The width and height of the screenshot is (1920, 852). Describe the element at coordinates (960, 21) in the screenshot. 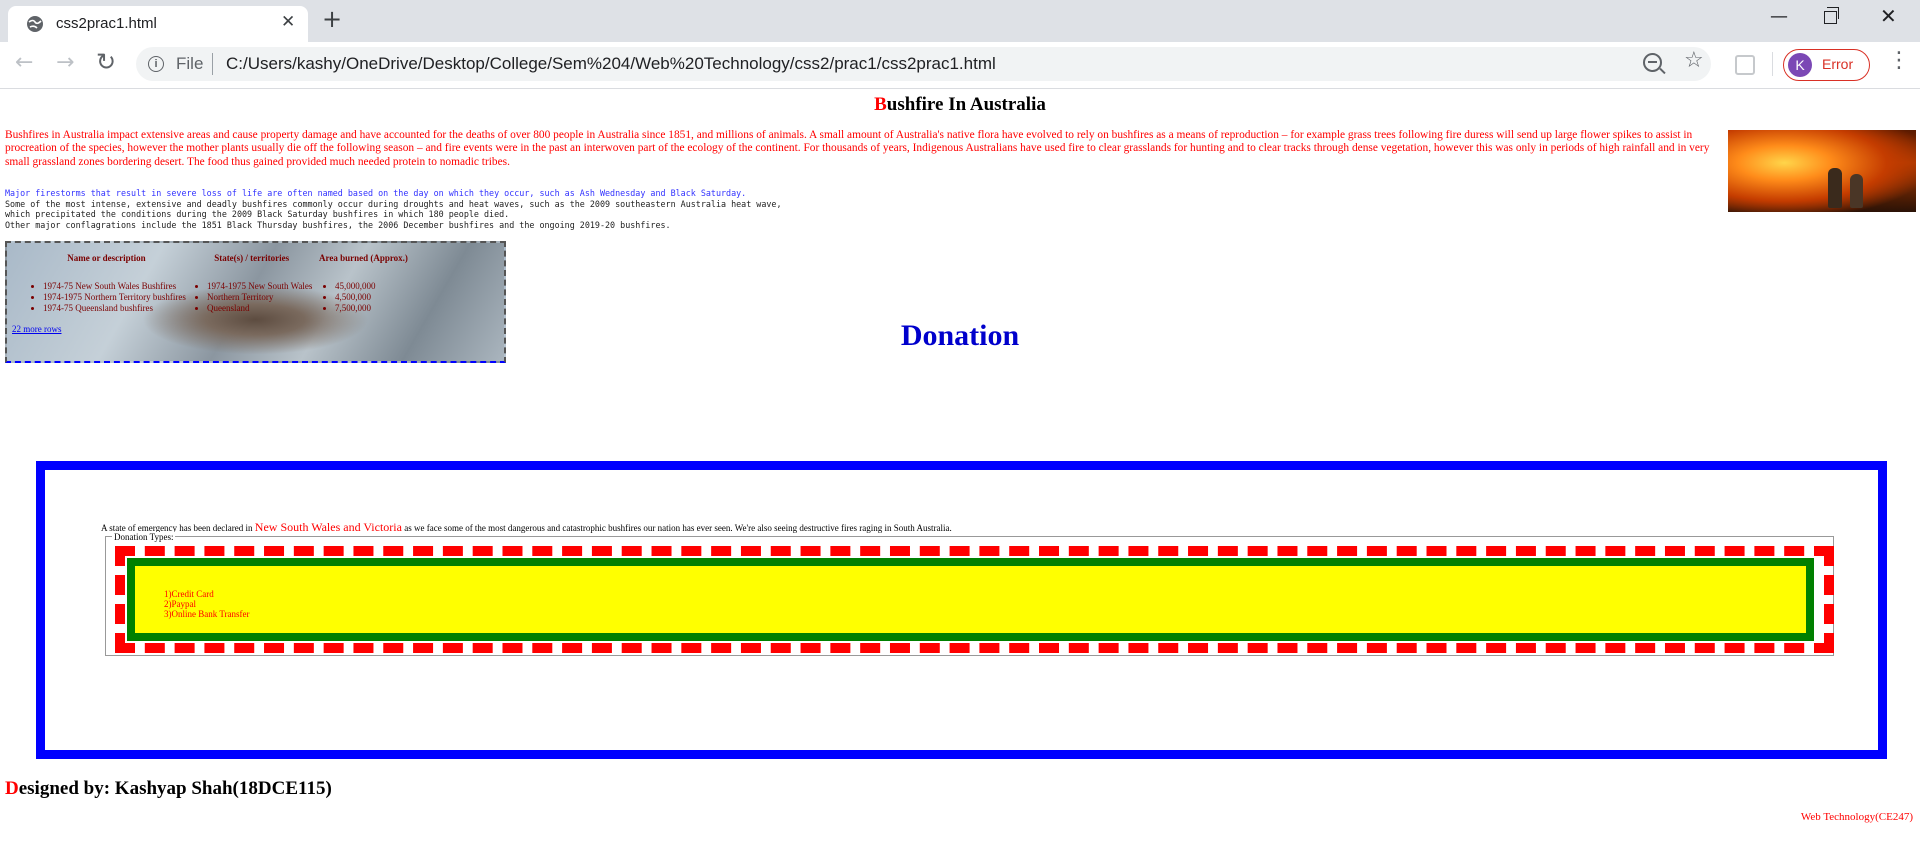

I see `tab-strip: css2prac1.html ✕ + — ✕` at that location.